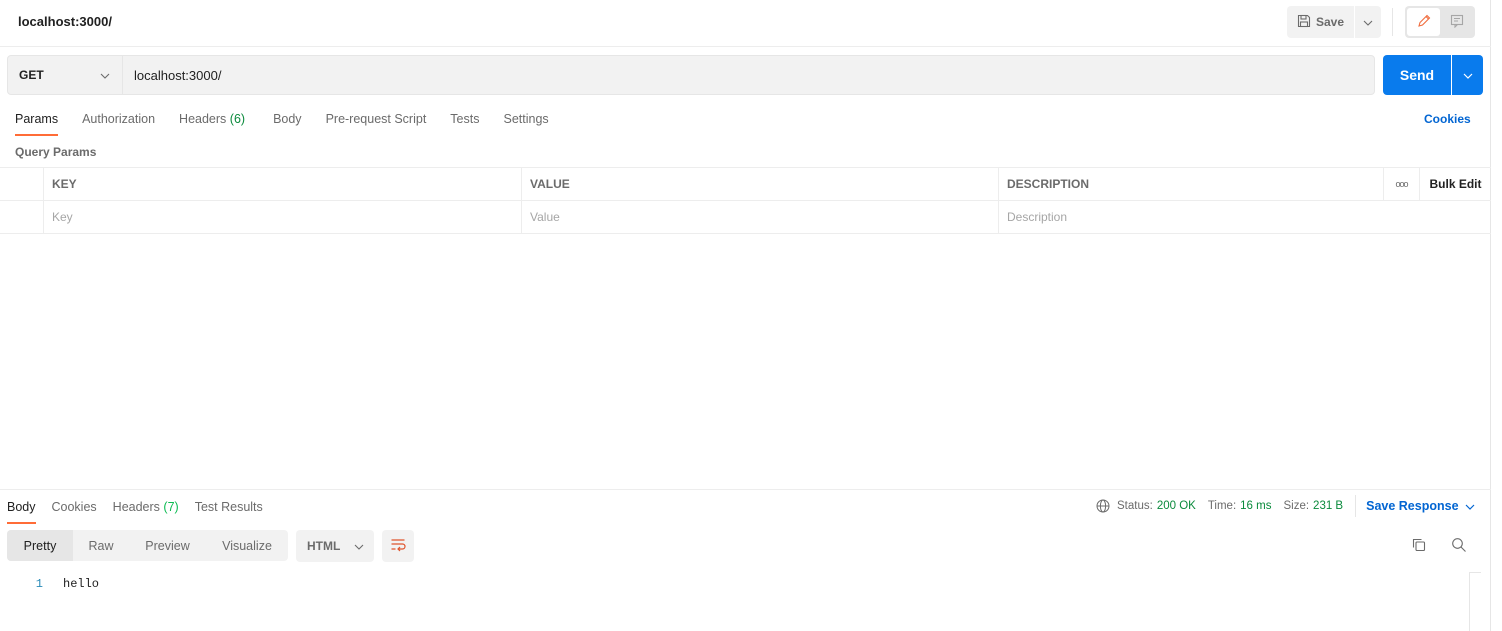  Describe the element at coordinates (237, 119) in the screenshot. I see `headers-count: (6)` at that location.